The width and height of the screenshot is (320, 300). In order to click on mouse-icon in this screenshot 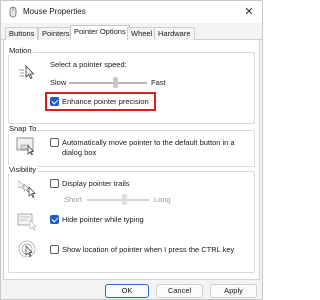, I will do `click(13, 12)`.